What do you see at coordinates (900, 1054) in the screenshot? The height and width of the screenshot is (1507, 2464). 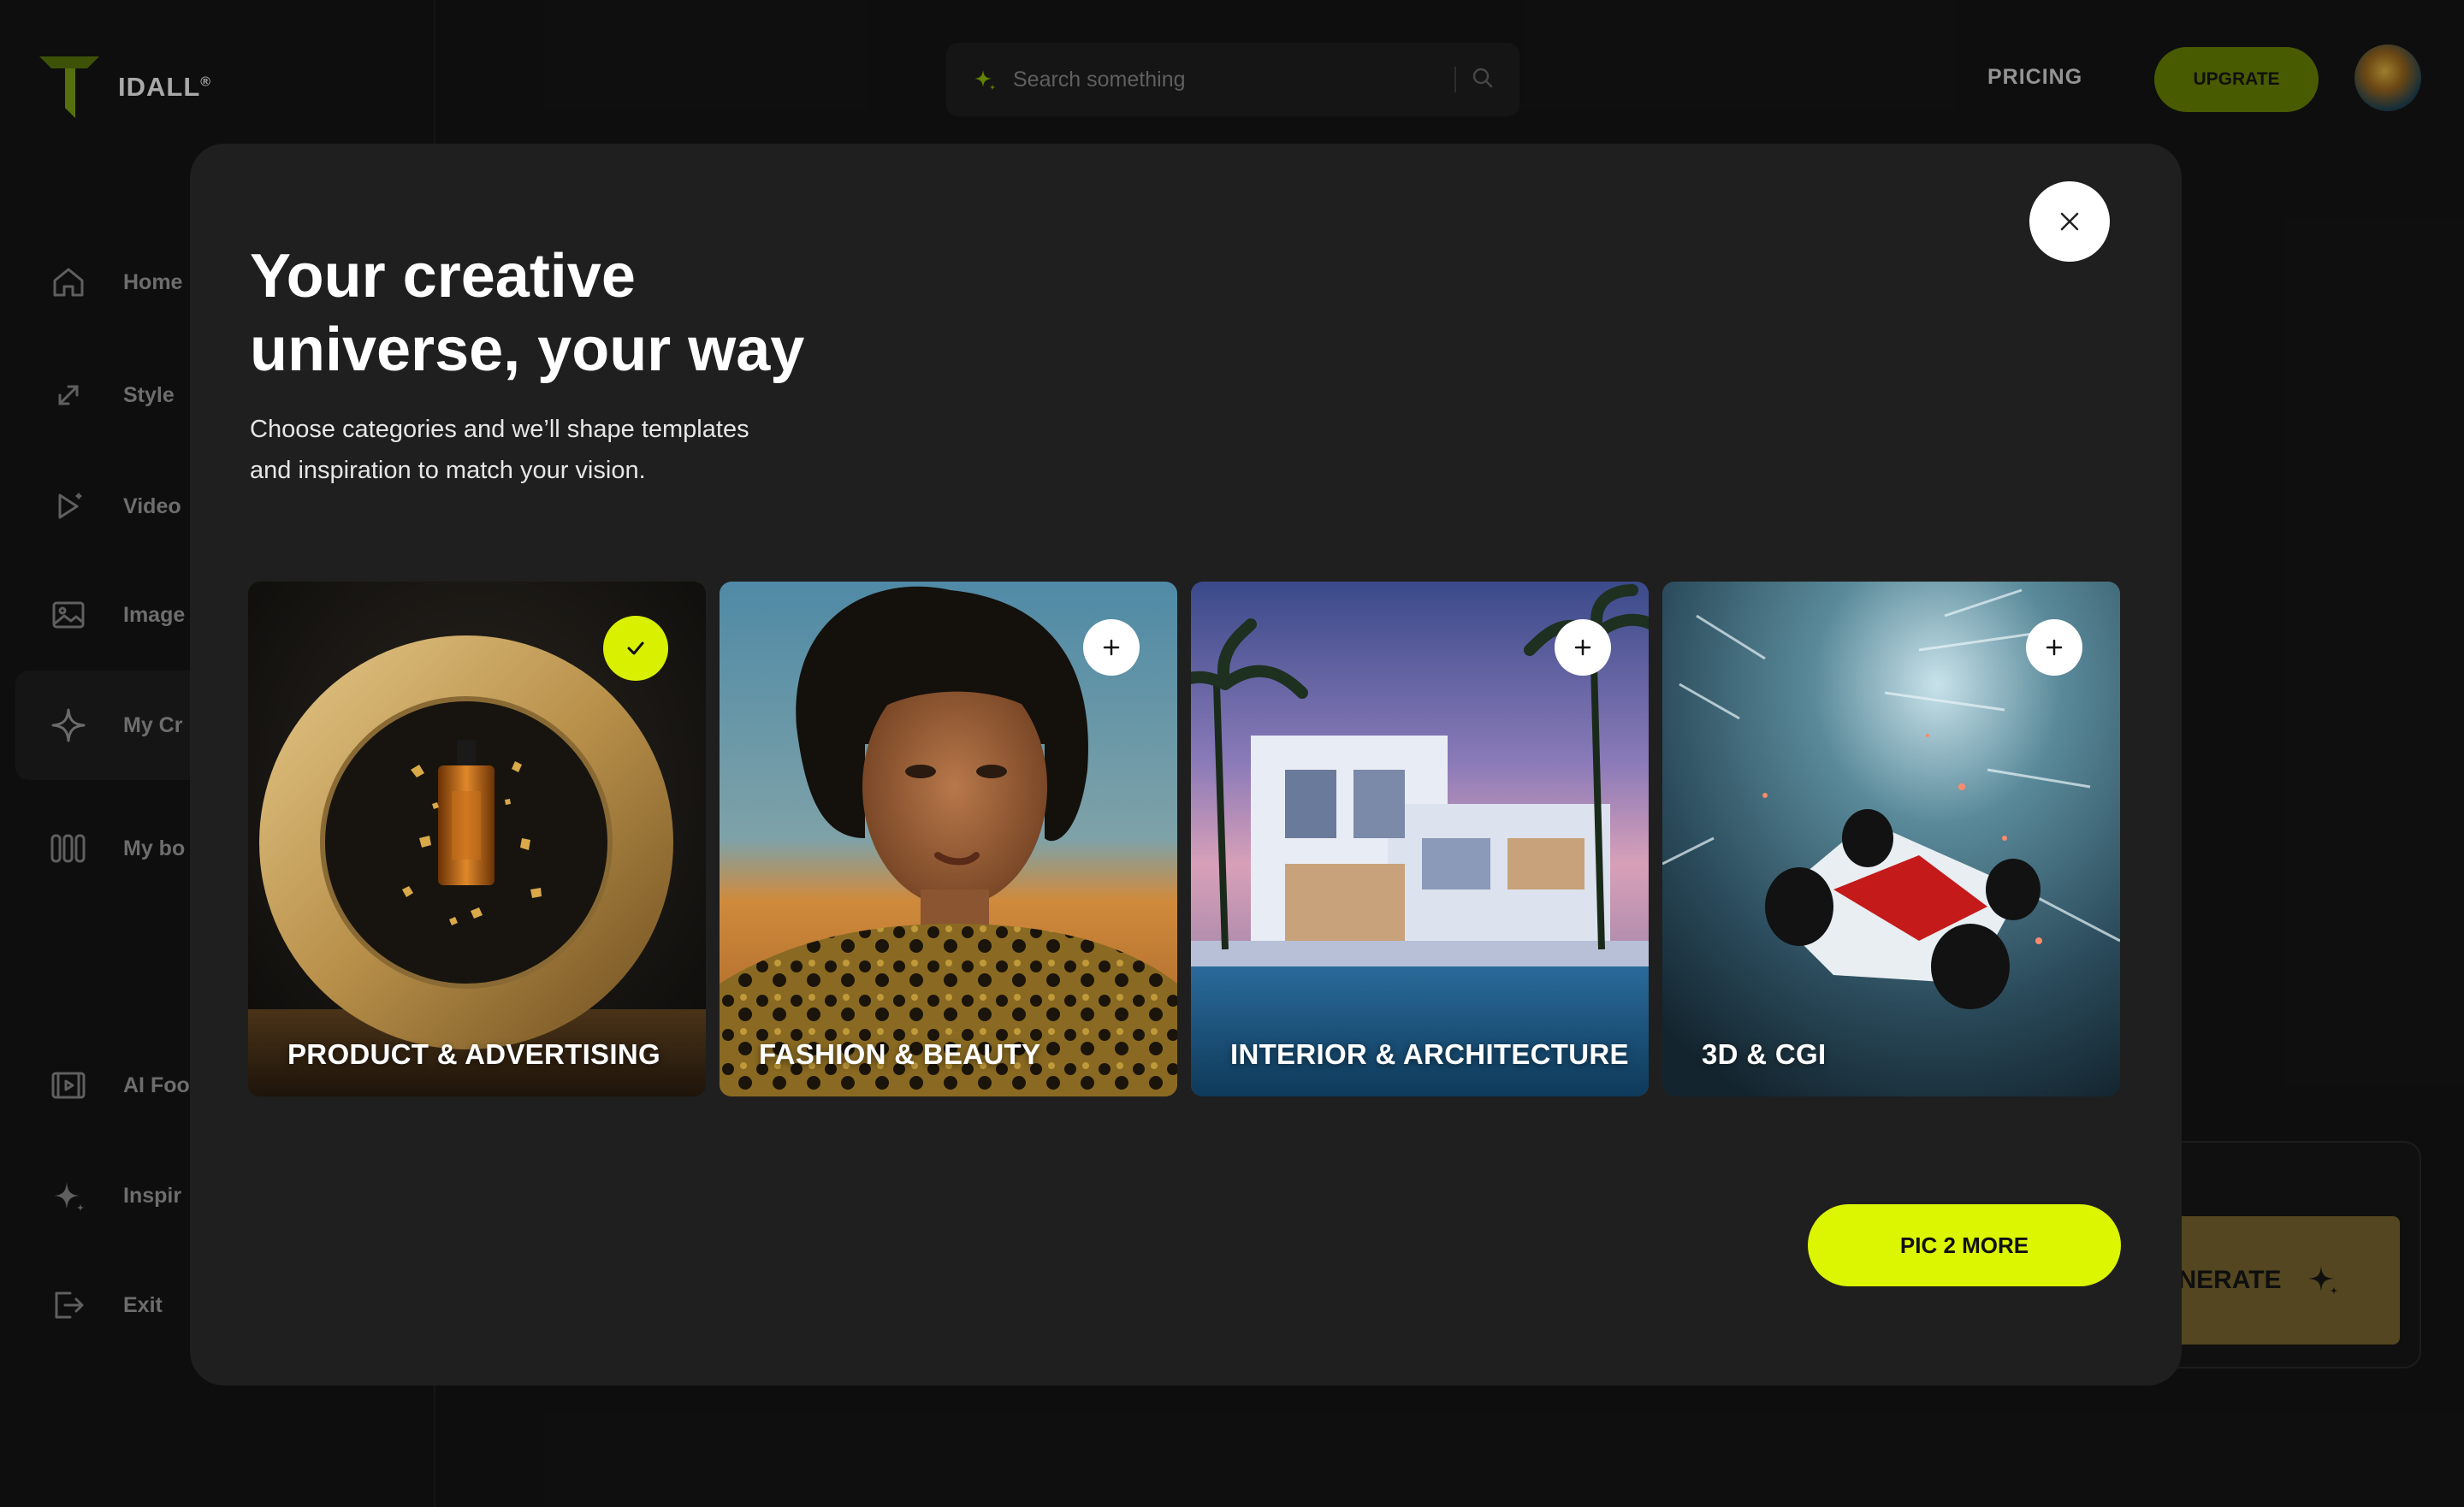 I see `category-label: FASHION & BEAUTY` at bounding box center [900, 1054].